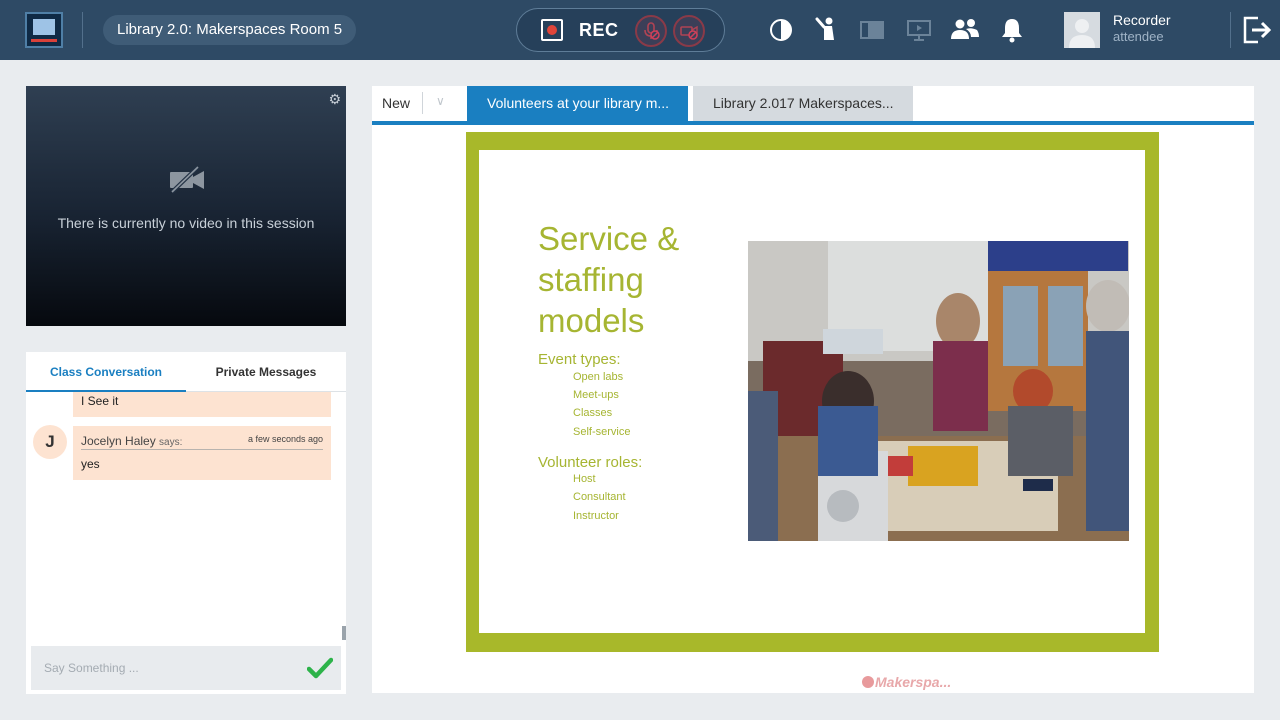 The image size is (1280, 720). What do you see at coordinates (1142, 20) in the screenshot?
I see `user-name: Recorder` at bounding box center [1142, 20].